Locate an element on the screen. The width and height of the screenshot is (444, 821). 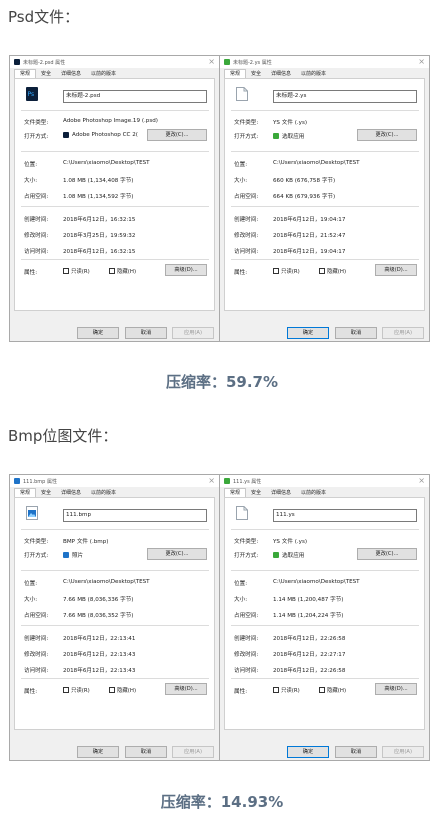
filename-input: 111.bmp is located at coordinates (135, 515).